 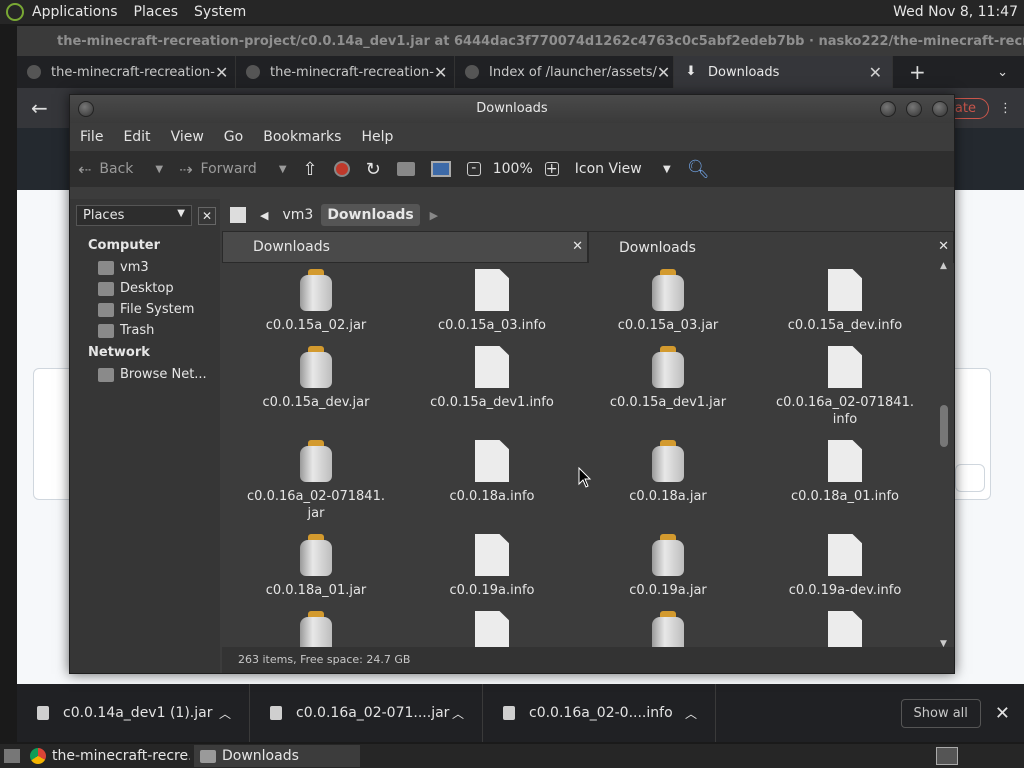 What do you see at coordinates (91, 137) in the screenshot?
I see `menu-file: File` at bounding box center [91, 137].